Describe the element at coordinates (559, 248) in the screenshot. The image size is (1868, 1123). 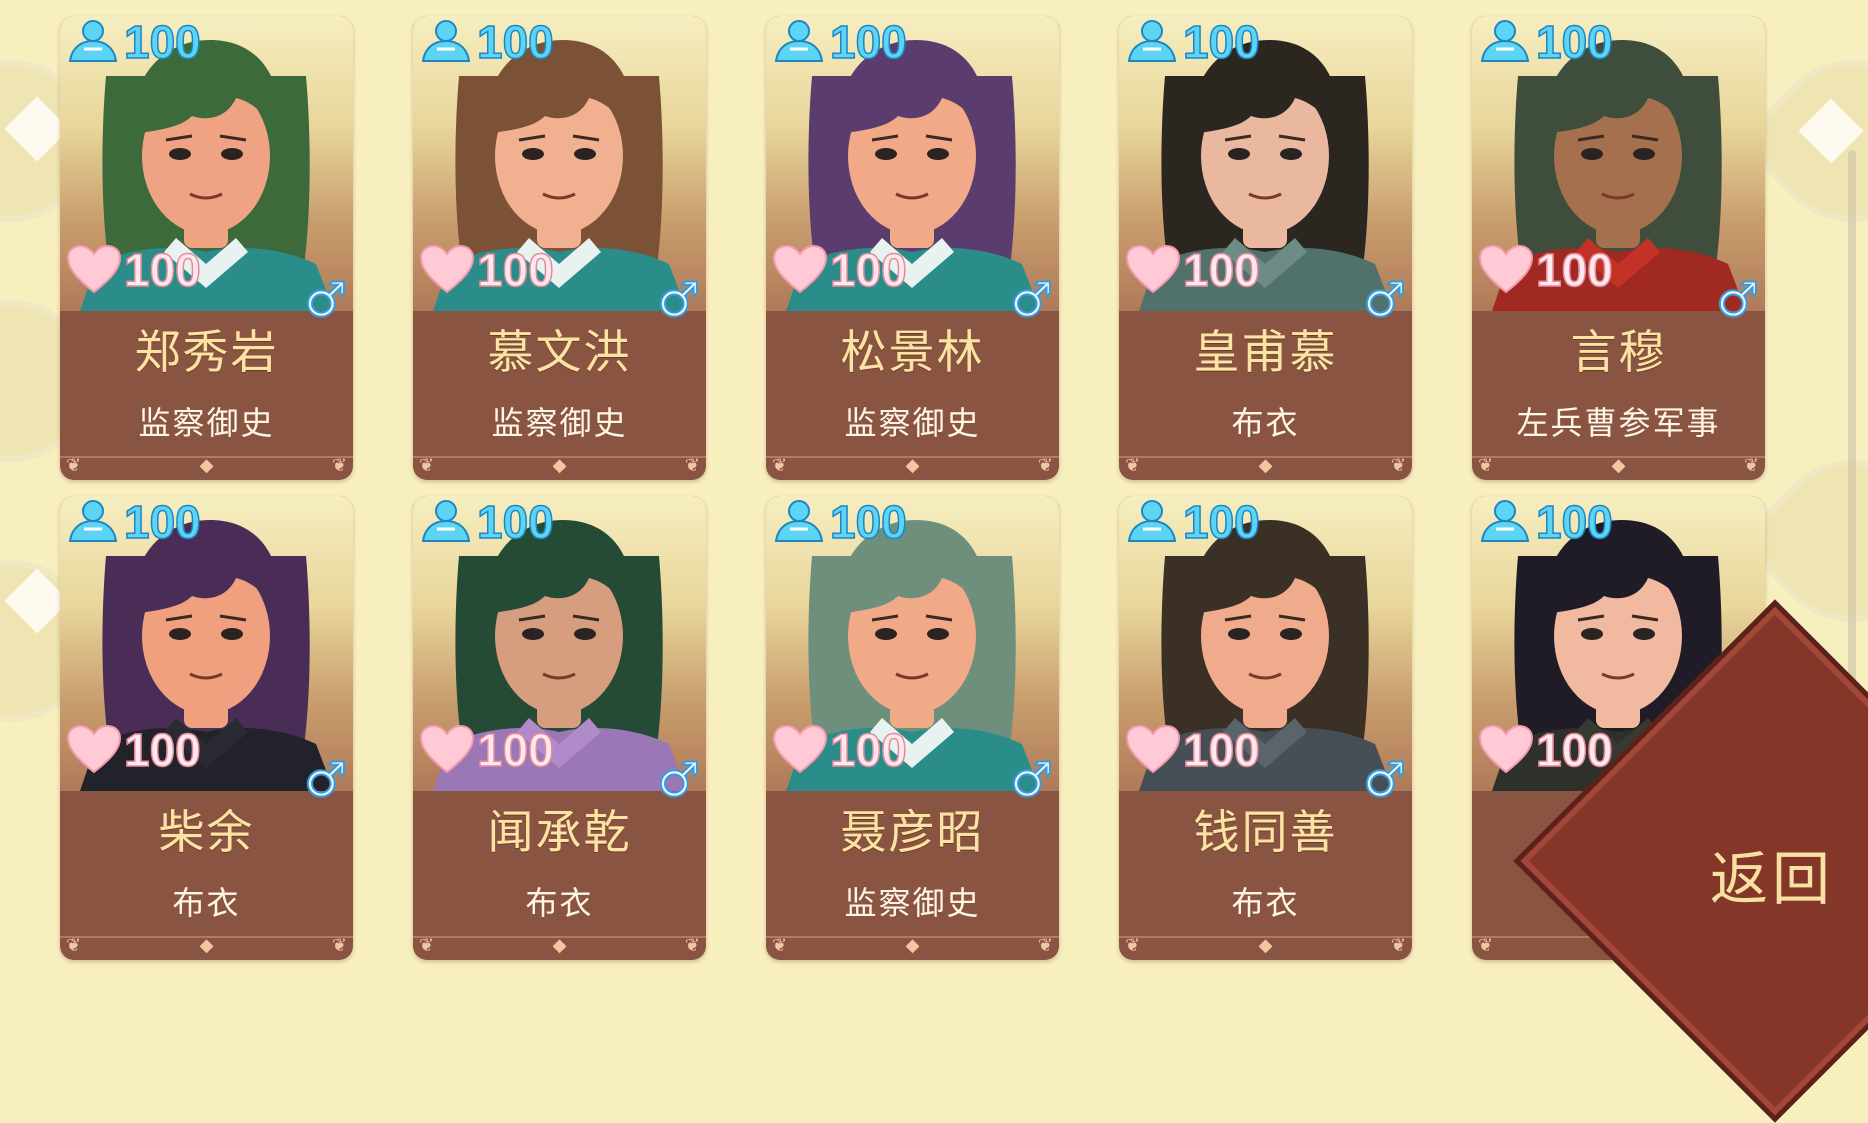
I see `character-card-2: 100 100 ♂ 慕文洪 监察御史 ❦ ◆ ❦` at that location.